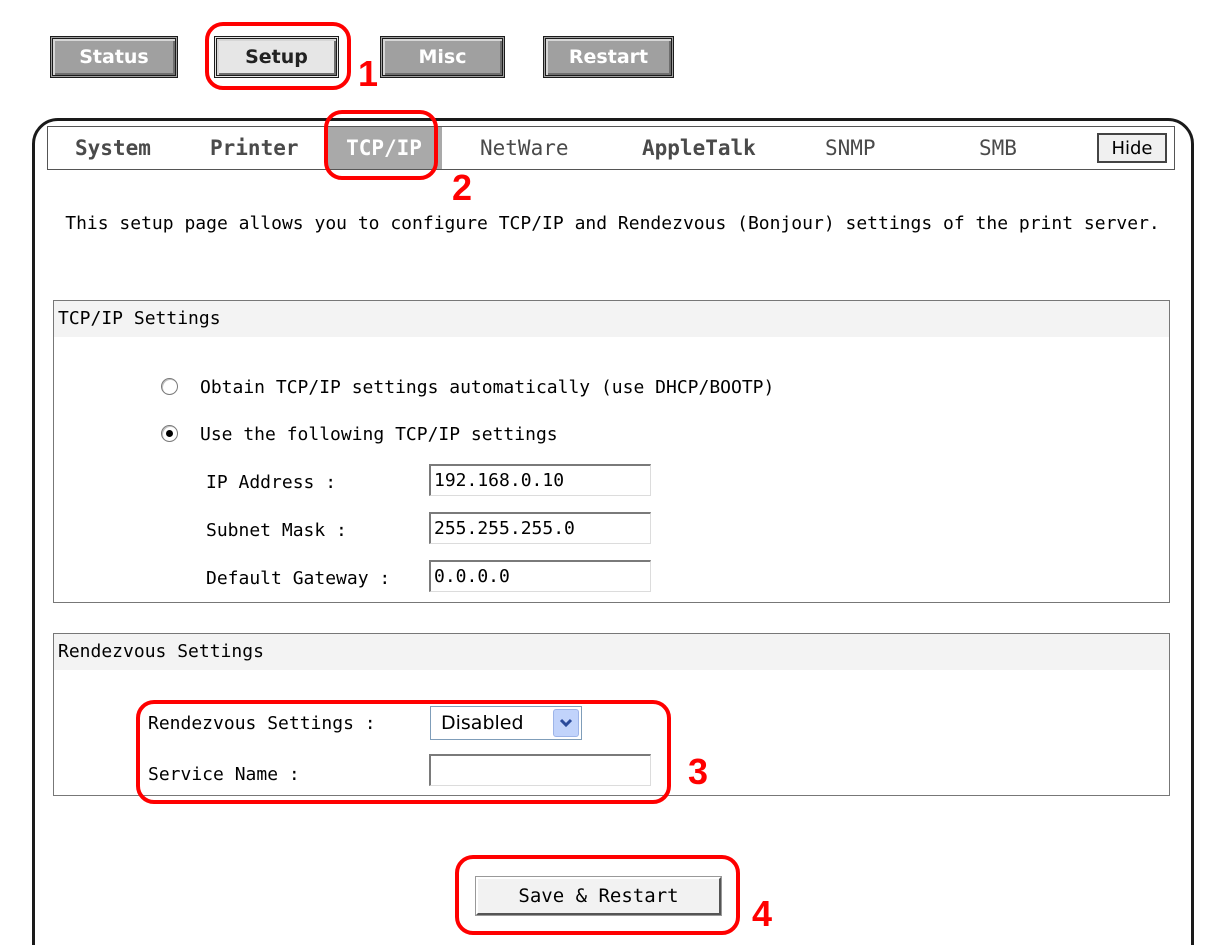  What do you see at coordinates (169, 386) in the screenshot?
I see `dhcp-radio` at bounding box center [169, 386].